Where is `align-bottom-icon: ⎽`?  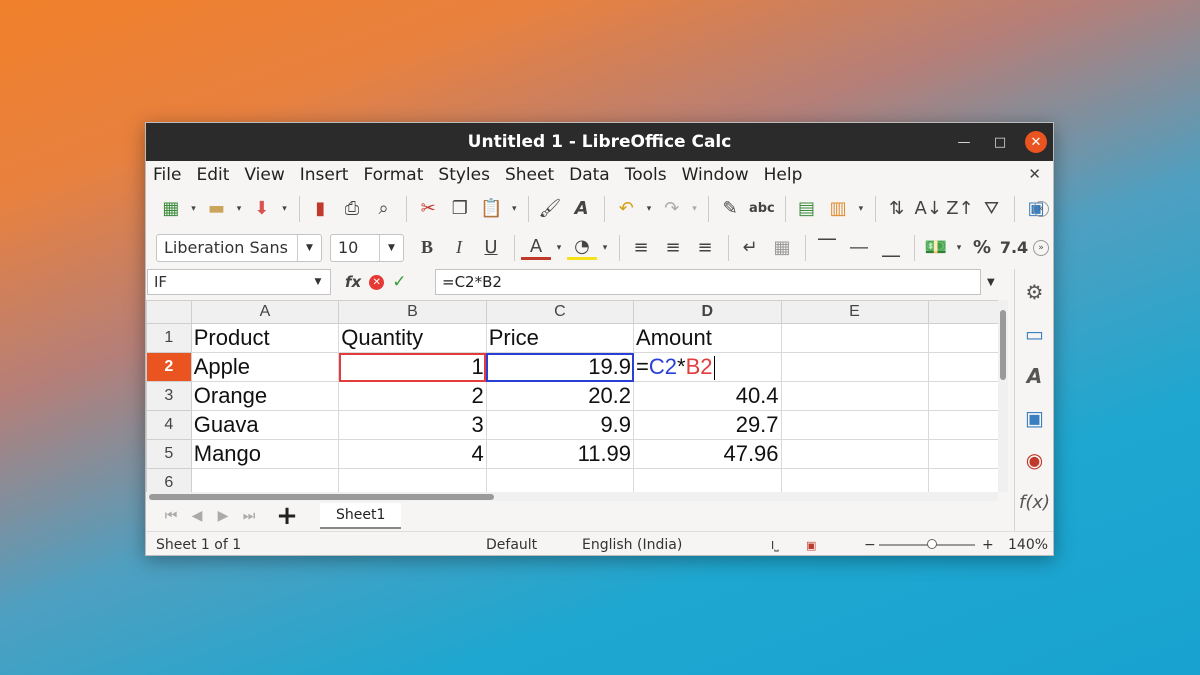
align-bottom-icon: ⎽ is located at coordinates (891, 248).